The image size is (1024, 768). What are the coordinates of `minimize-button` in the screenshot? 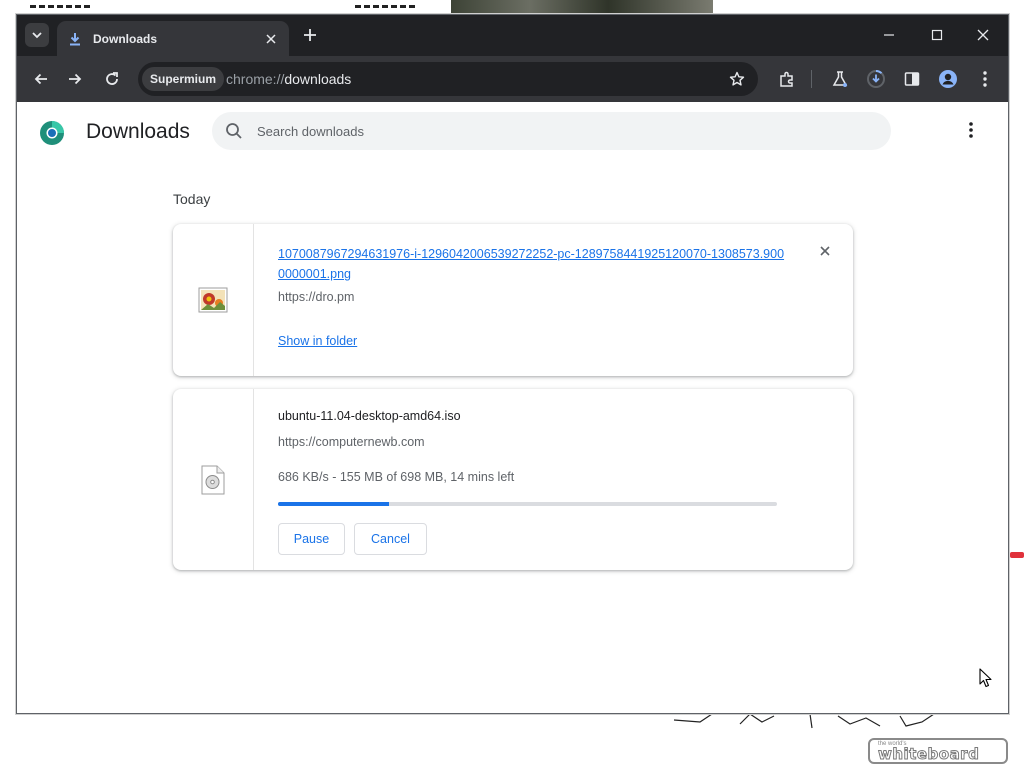 It's located at (889, 35).